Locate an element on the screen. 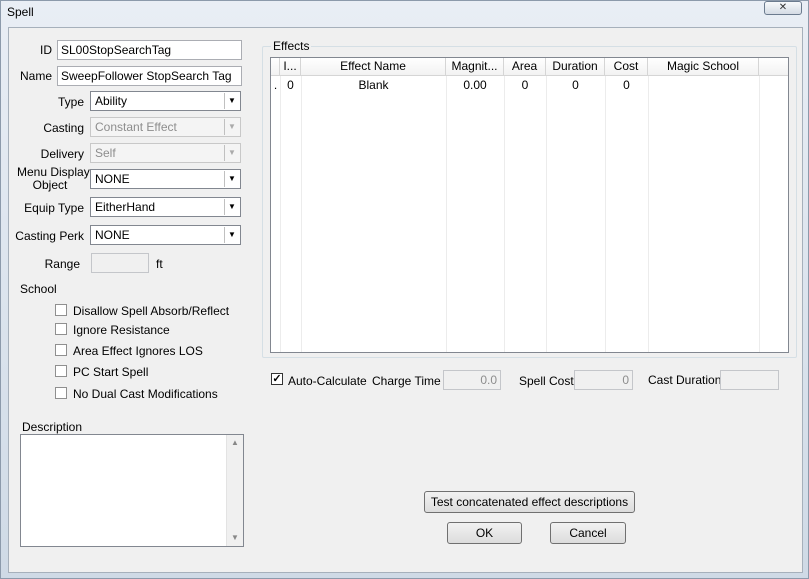 The width and height of the screenshot is (809, 579). disallow-absorb-label: Disallow Spell Absorb/Reflect is located at coordinates (151, 311).